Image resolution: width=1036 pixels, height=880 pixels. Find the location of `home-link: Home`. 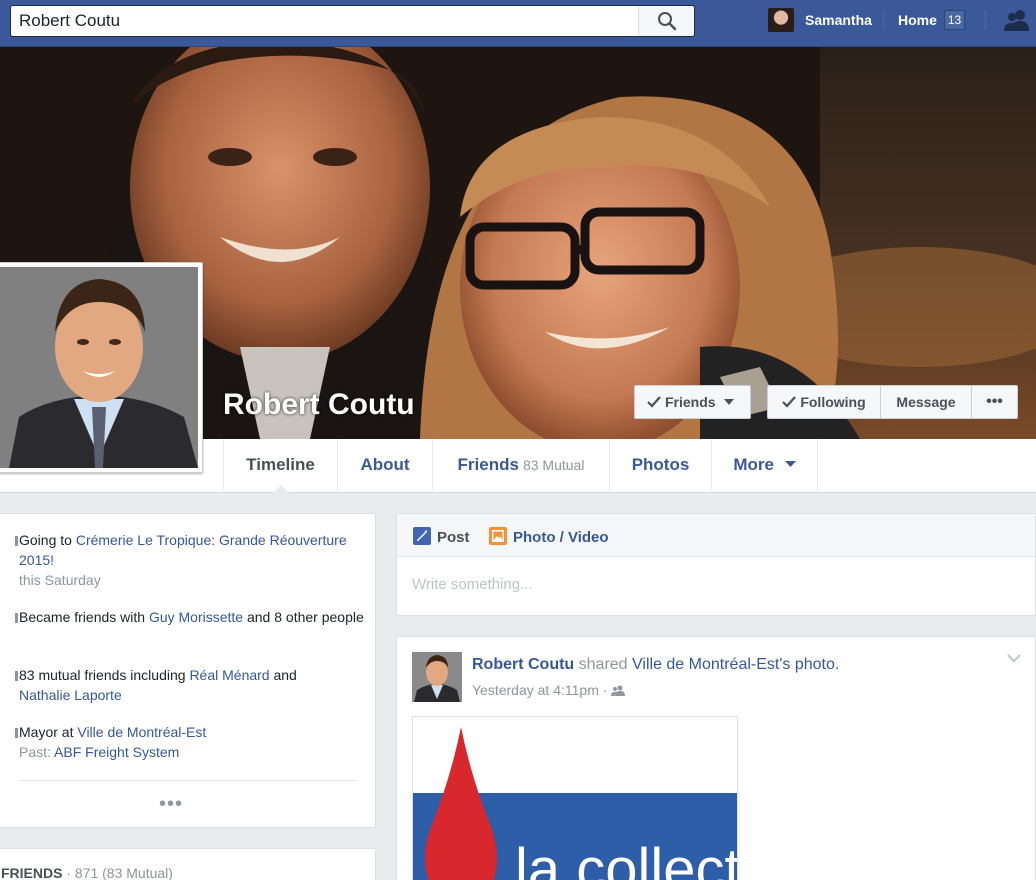

home-link: Home is located at coordinates (917, 20).